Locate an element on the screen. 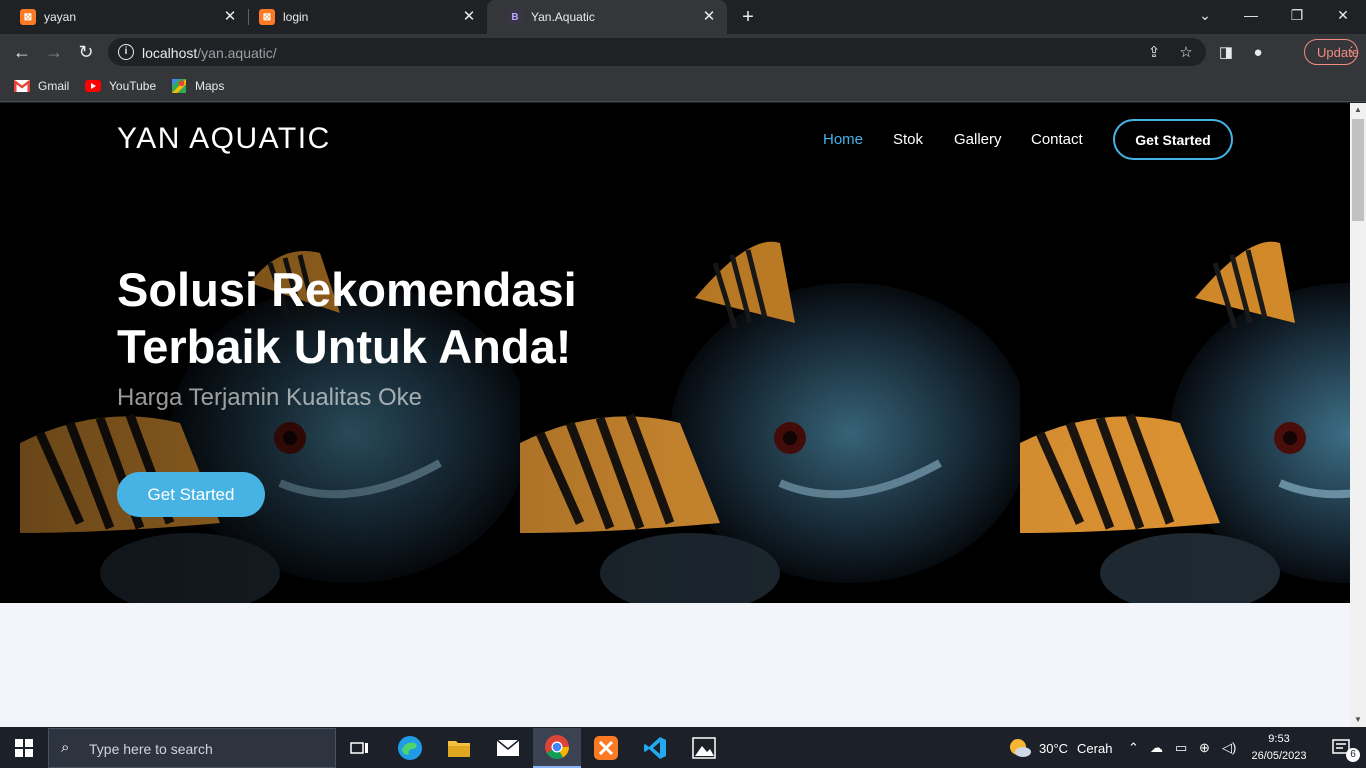 This screenshot has height=768, width=1366. bookmark-maps: Maps is located at coordinates (197, 86).